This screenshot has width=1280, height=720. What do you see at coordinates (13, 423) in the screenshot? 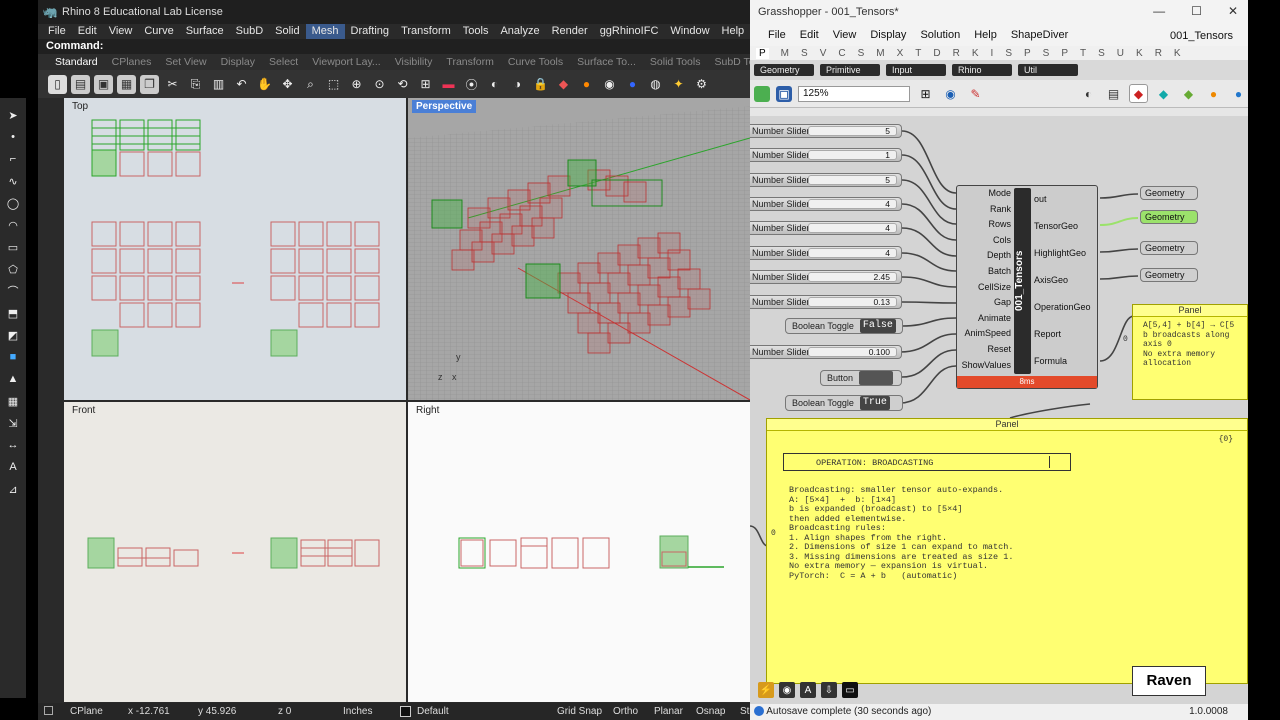
I see `transform-icon: ⇲` at bounding box center [13, 423].